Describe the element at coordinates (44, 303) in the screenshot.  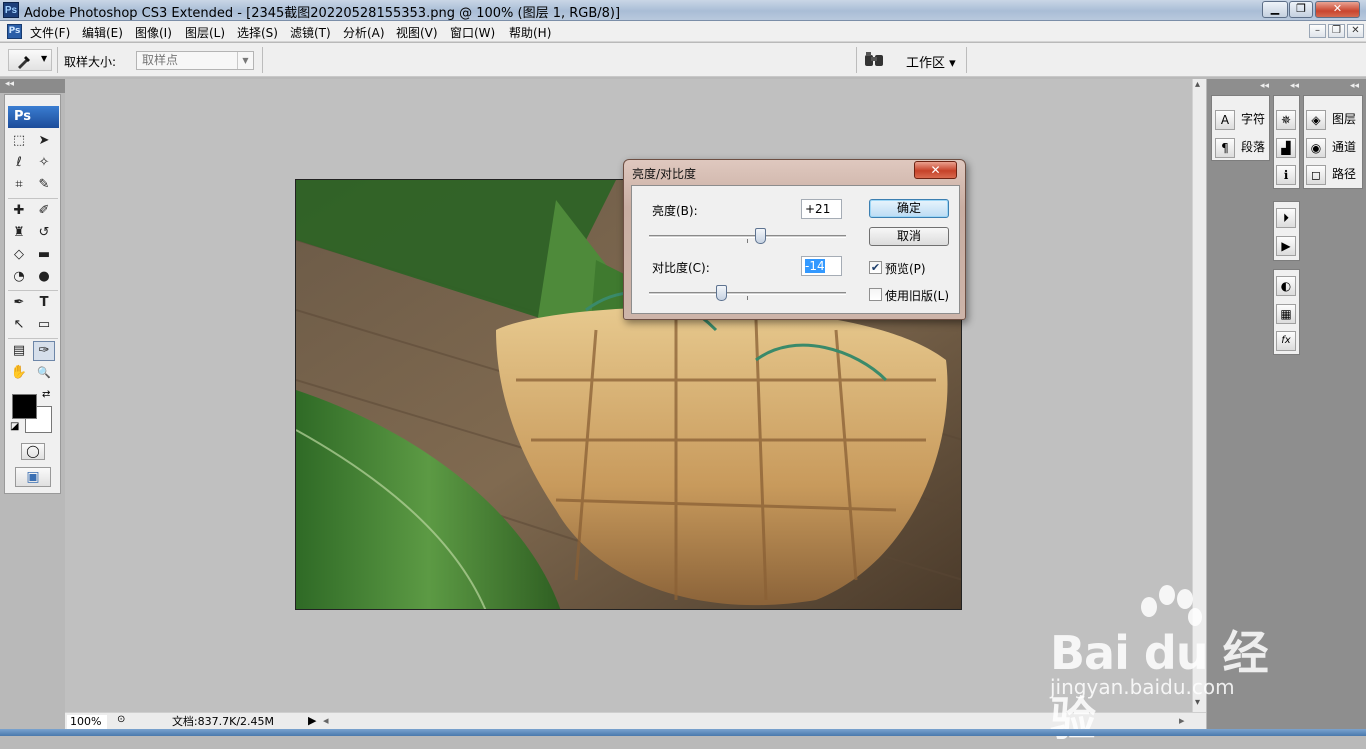
I see `type-tool-icon: T` at that location.